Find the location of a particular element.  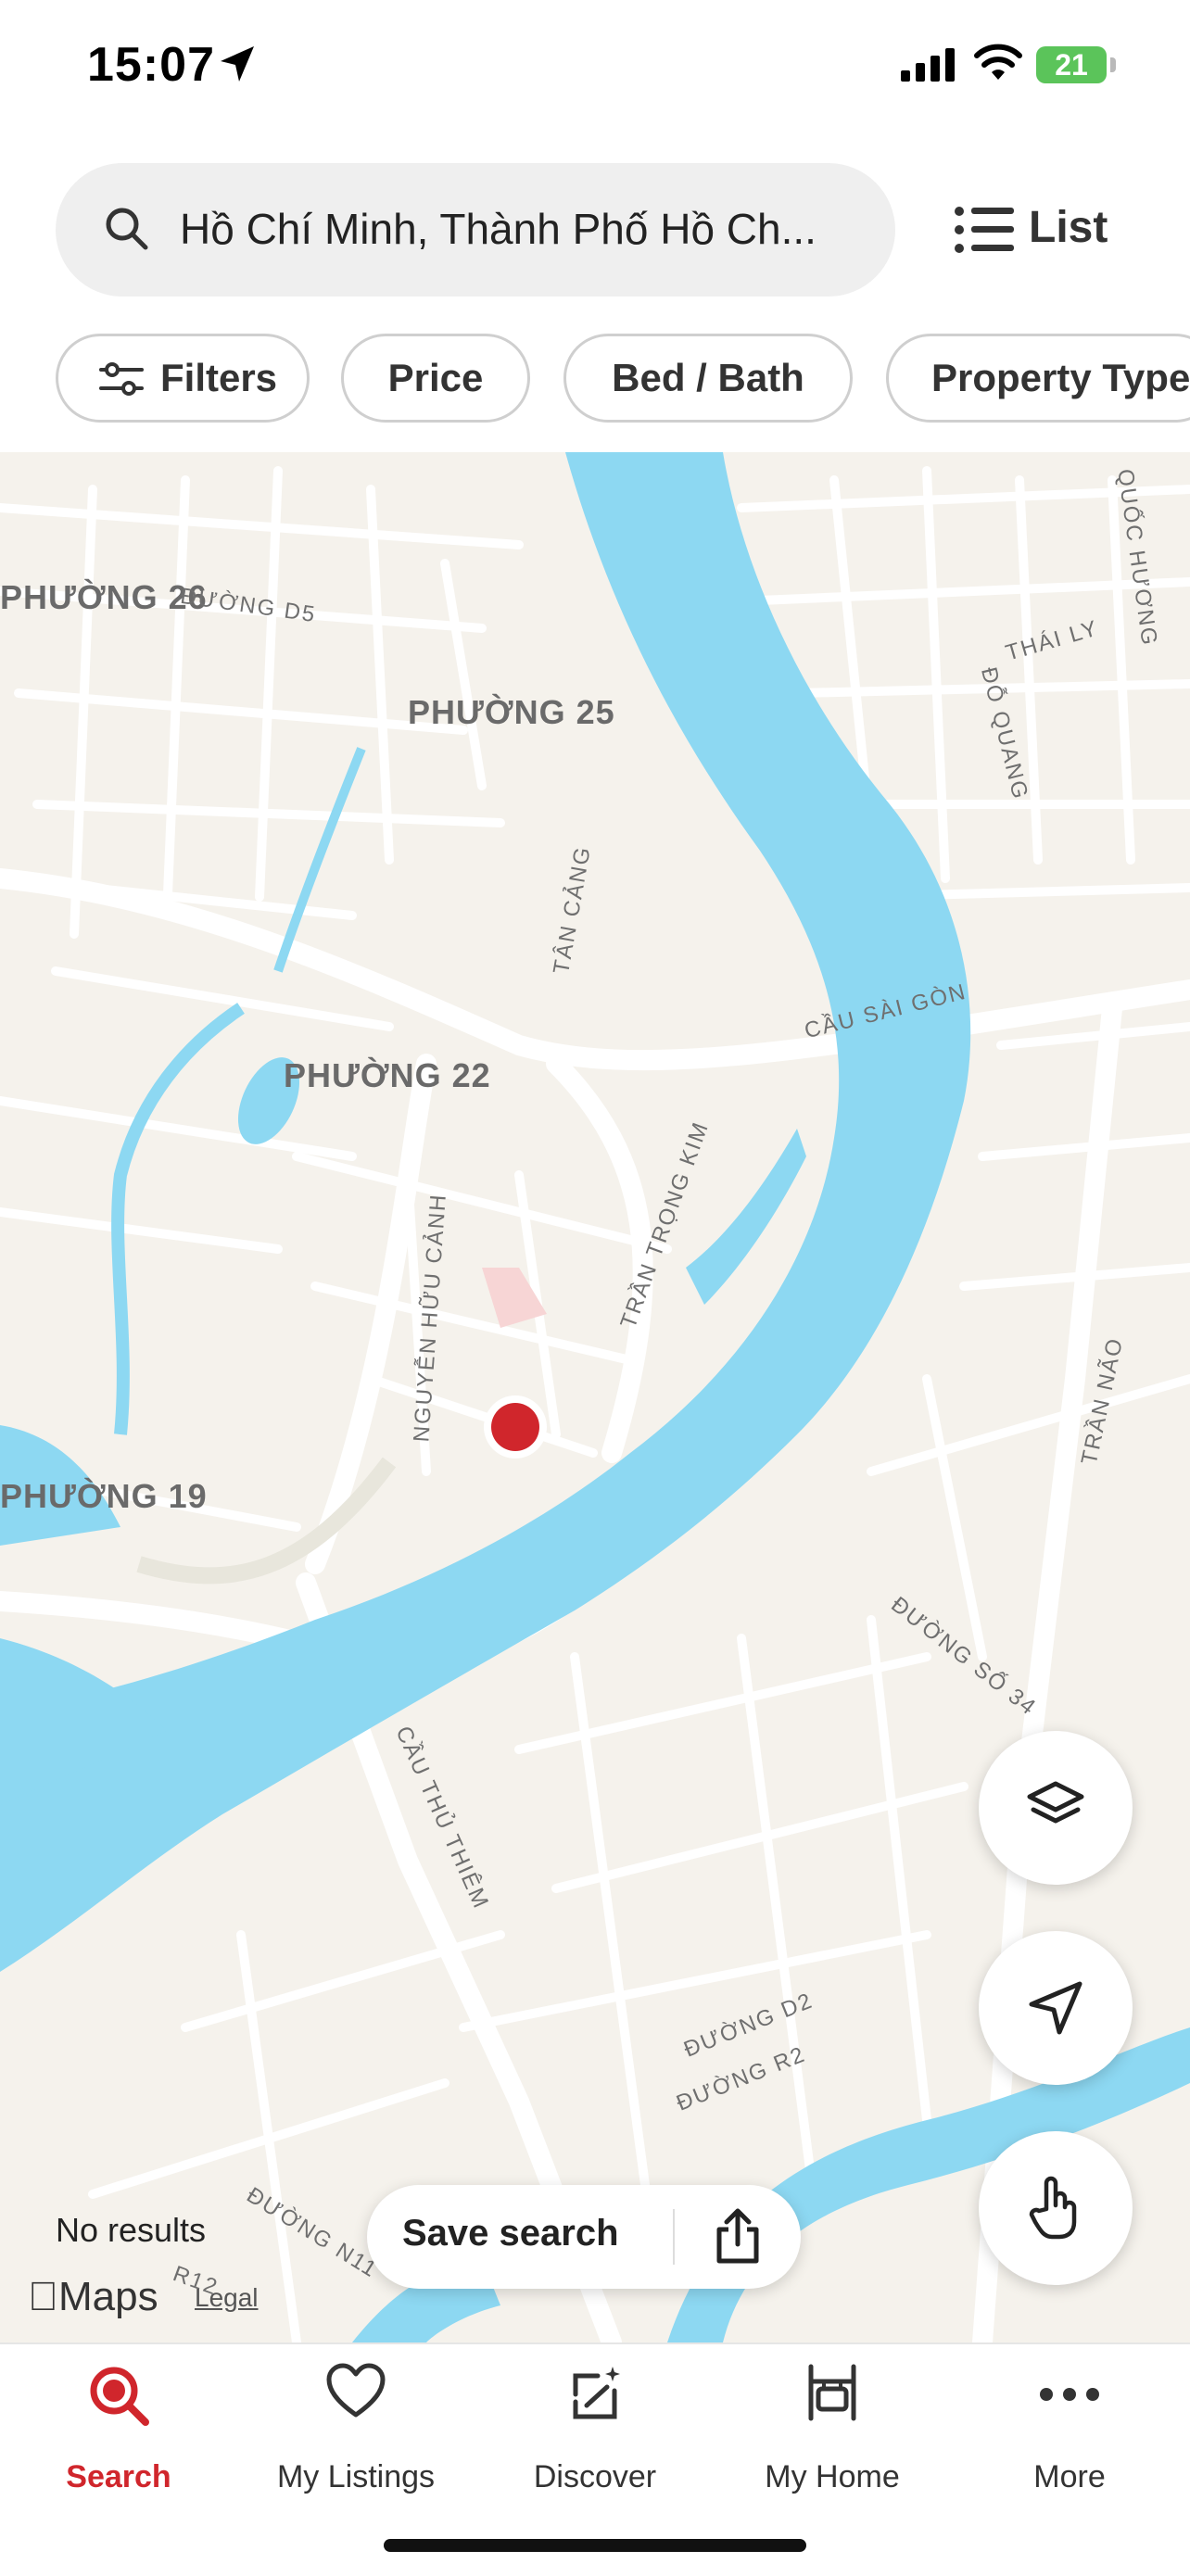

battery-level: 21 is located at coordinates (1071, 65).